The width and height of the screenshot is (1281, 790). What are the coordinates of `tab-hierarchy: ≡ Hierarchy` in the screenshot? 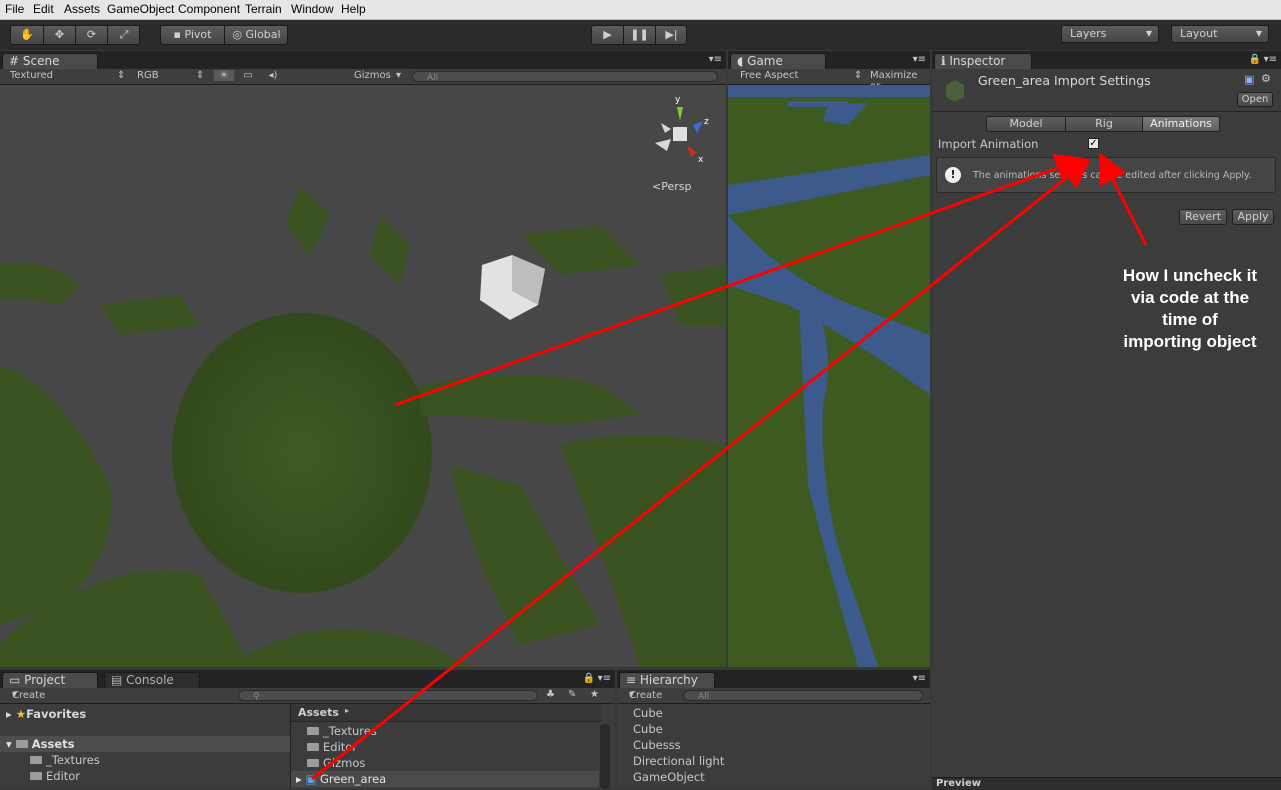 It's located at (667, 680).